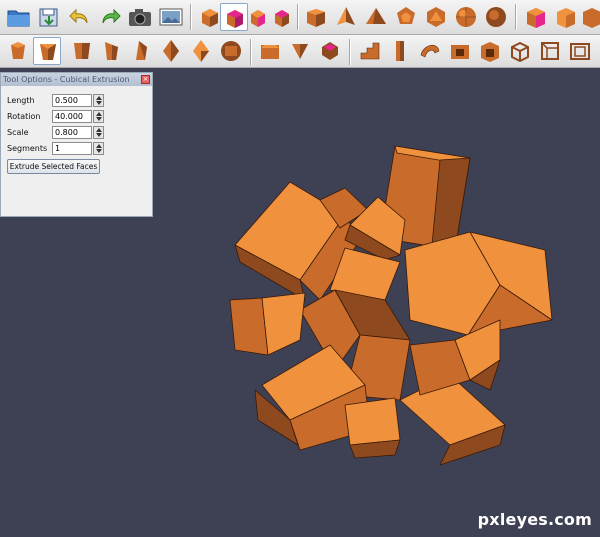 The height and width of the screenshot is (537, 600). I want to click on octahedron-icon, so click(171, 51).